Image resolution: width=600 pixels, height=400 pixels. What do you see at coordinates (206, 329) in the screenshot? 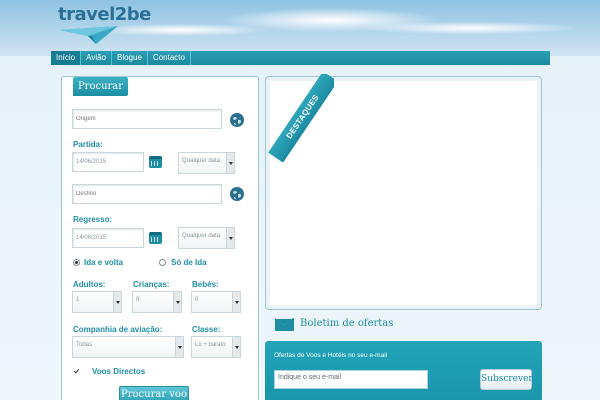
I see `class-label: Classe:` at bounding box center [206, 329].